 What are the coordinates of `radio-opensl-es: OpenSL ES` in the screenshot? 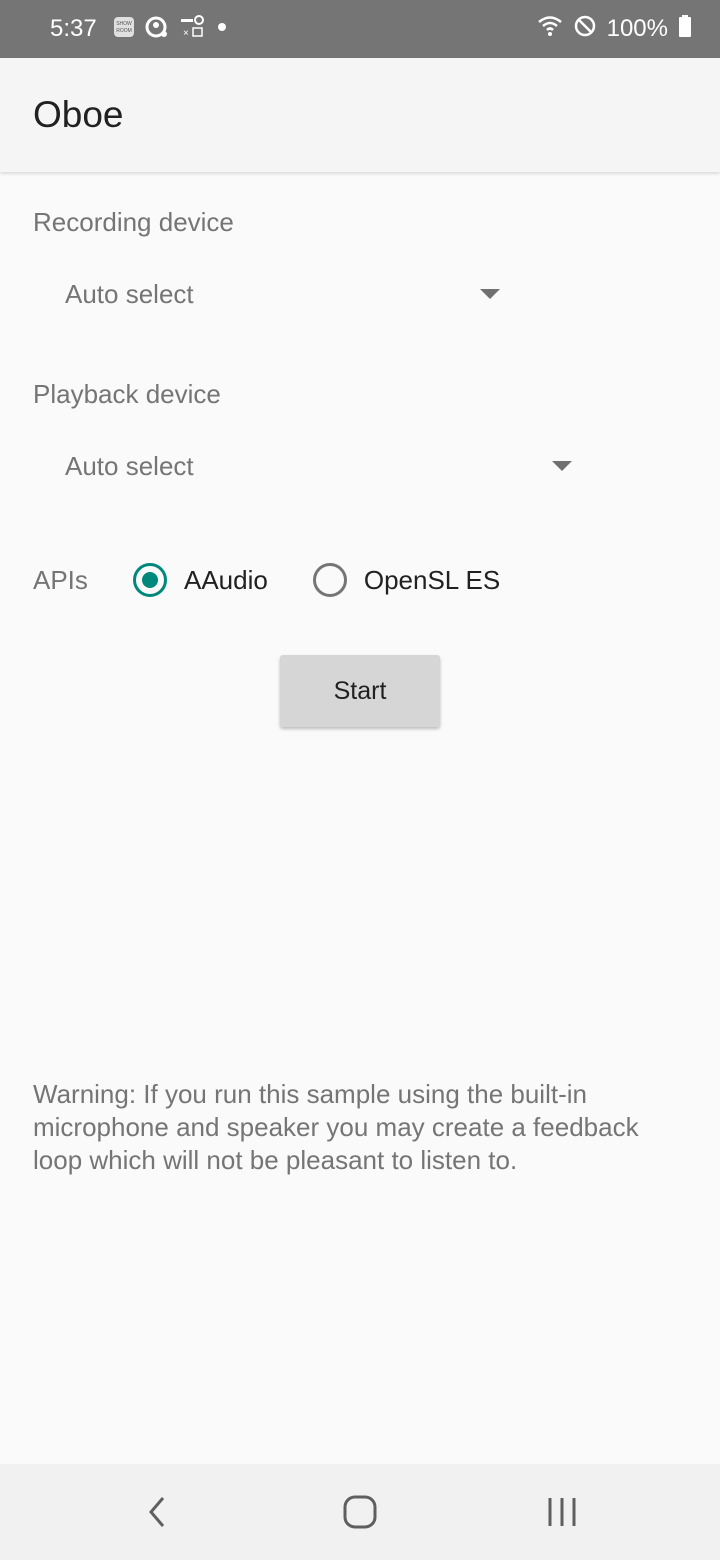 It's located at (406, 580).